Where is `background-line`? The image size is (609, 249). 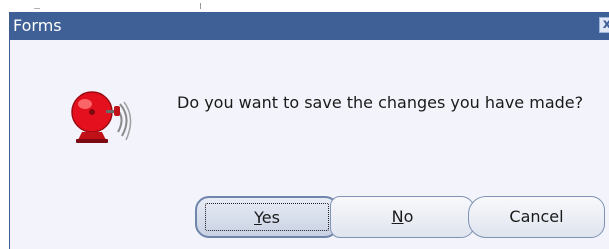 background-line is located at coordinates (37, 8).